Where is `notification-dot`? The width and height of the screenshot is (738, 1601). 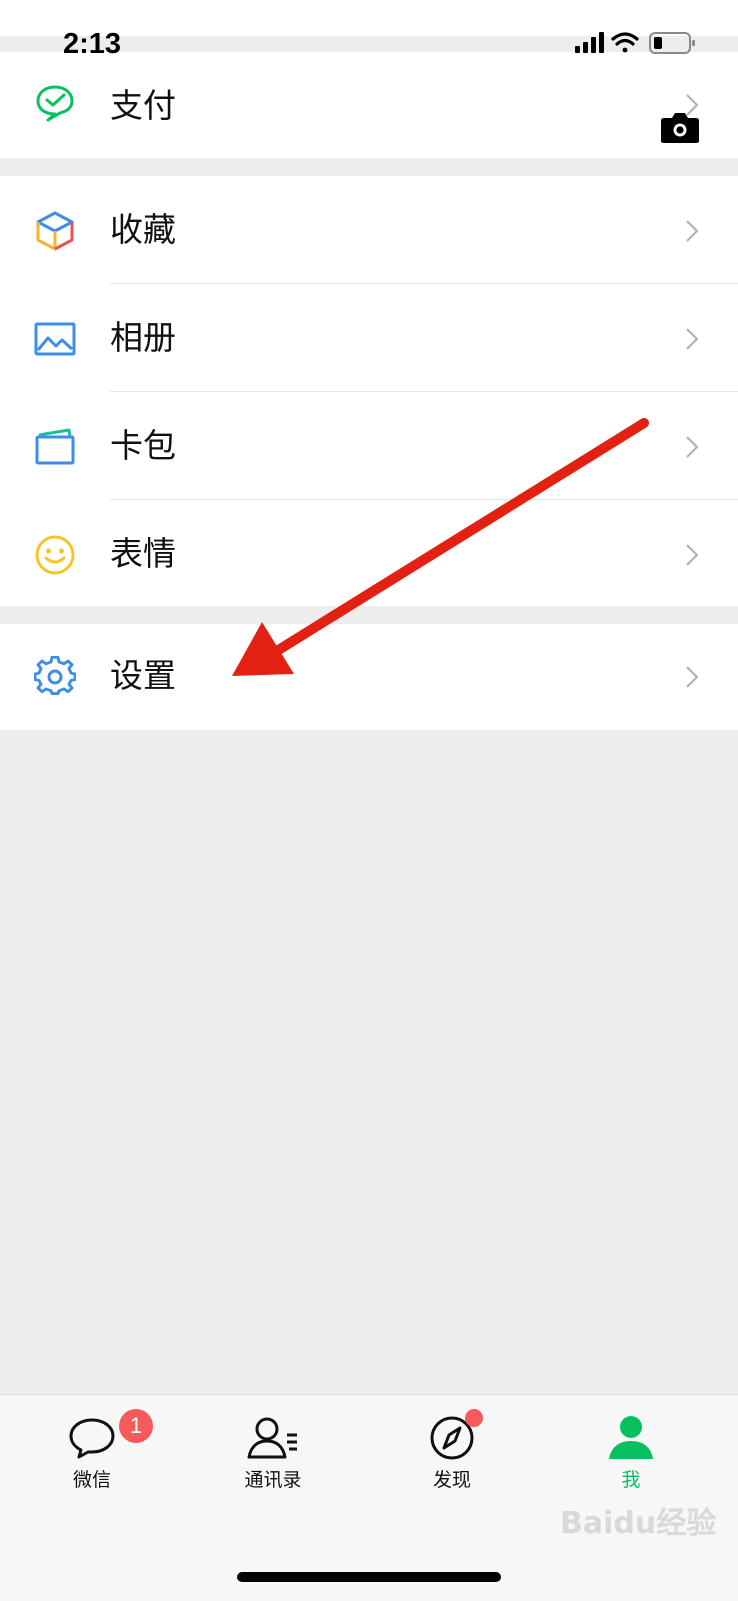 notification-dot is located at coordinates (474, 1418).